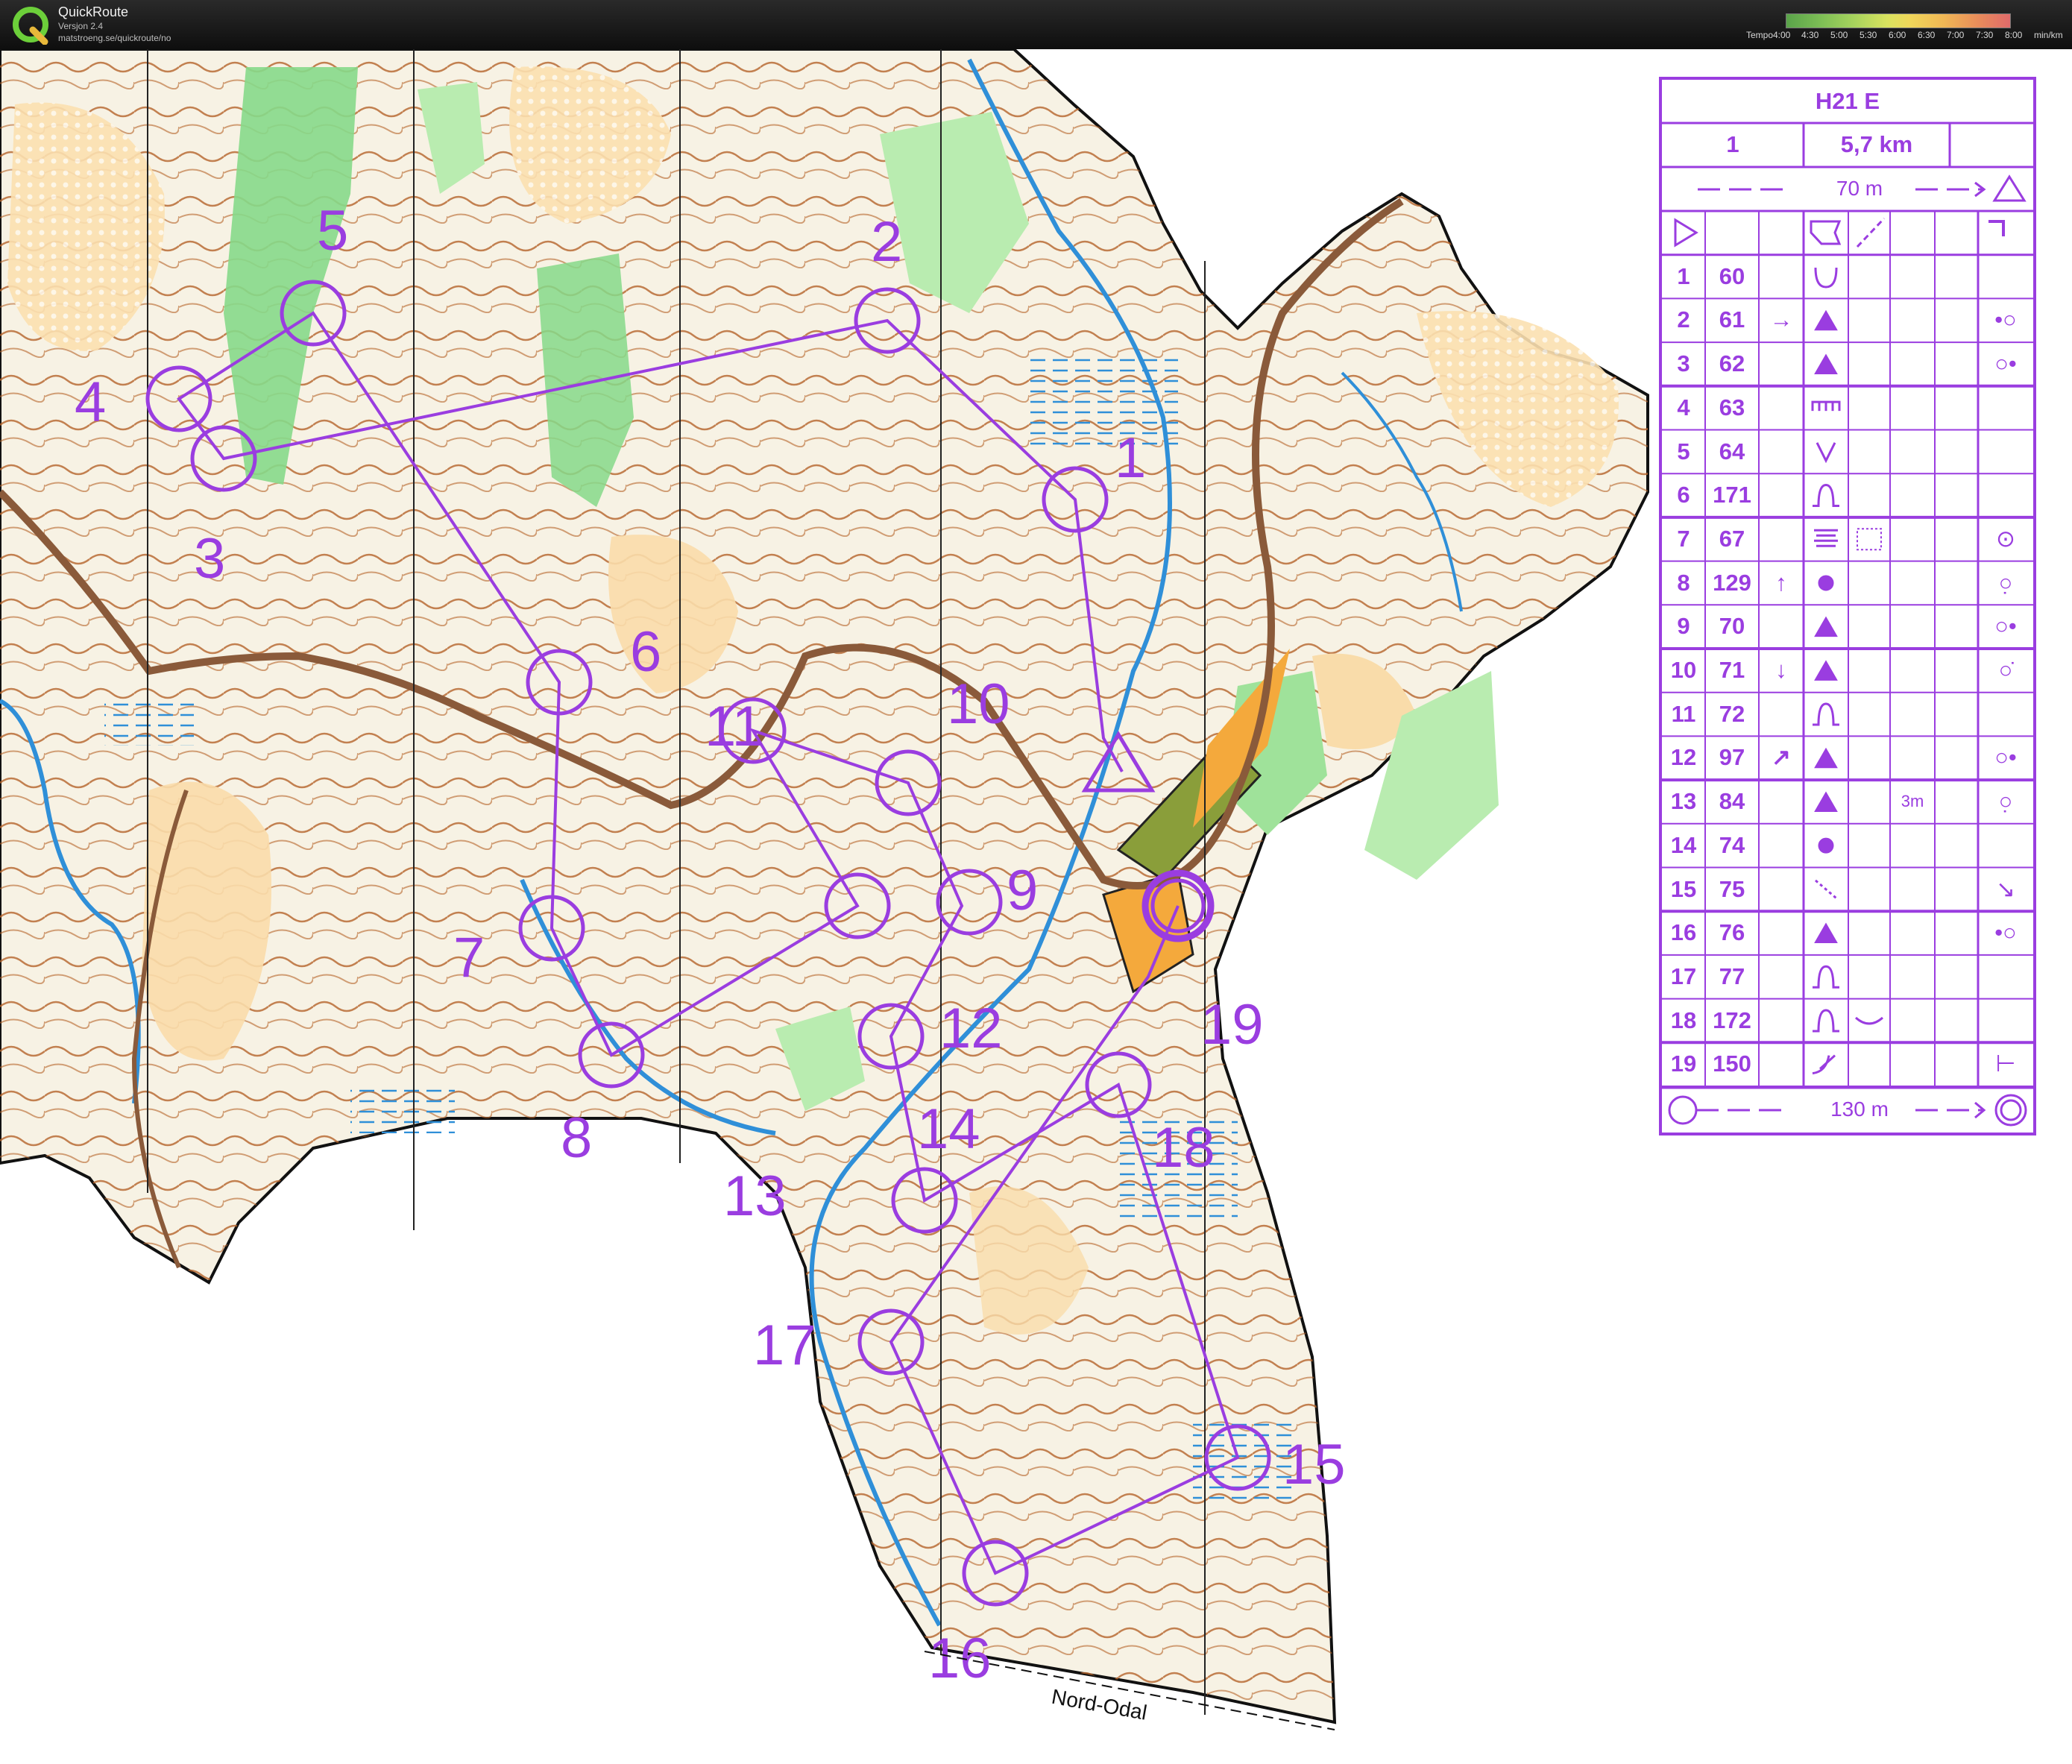  I want to click on control-number: 12, so click(971, 1028).